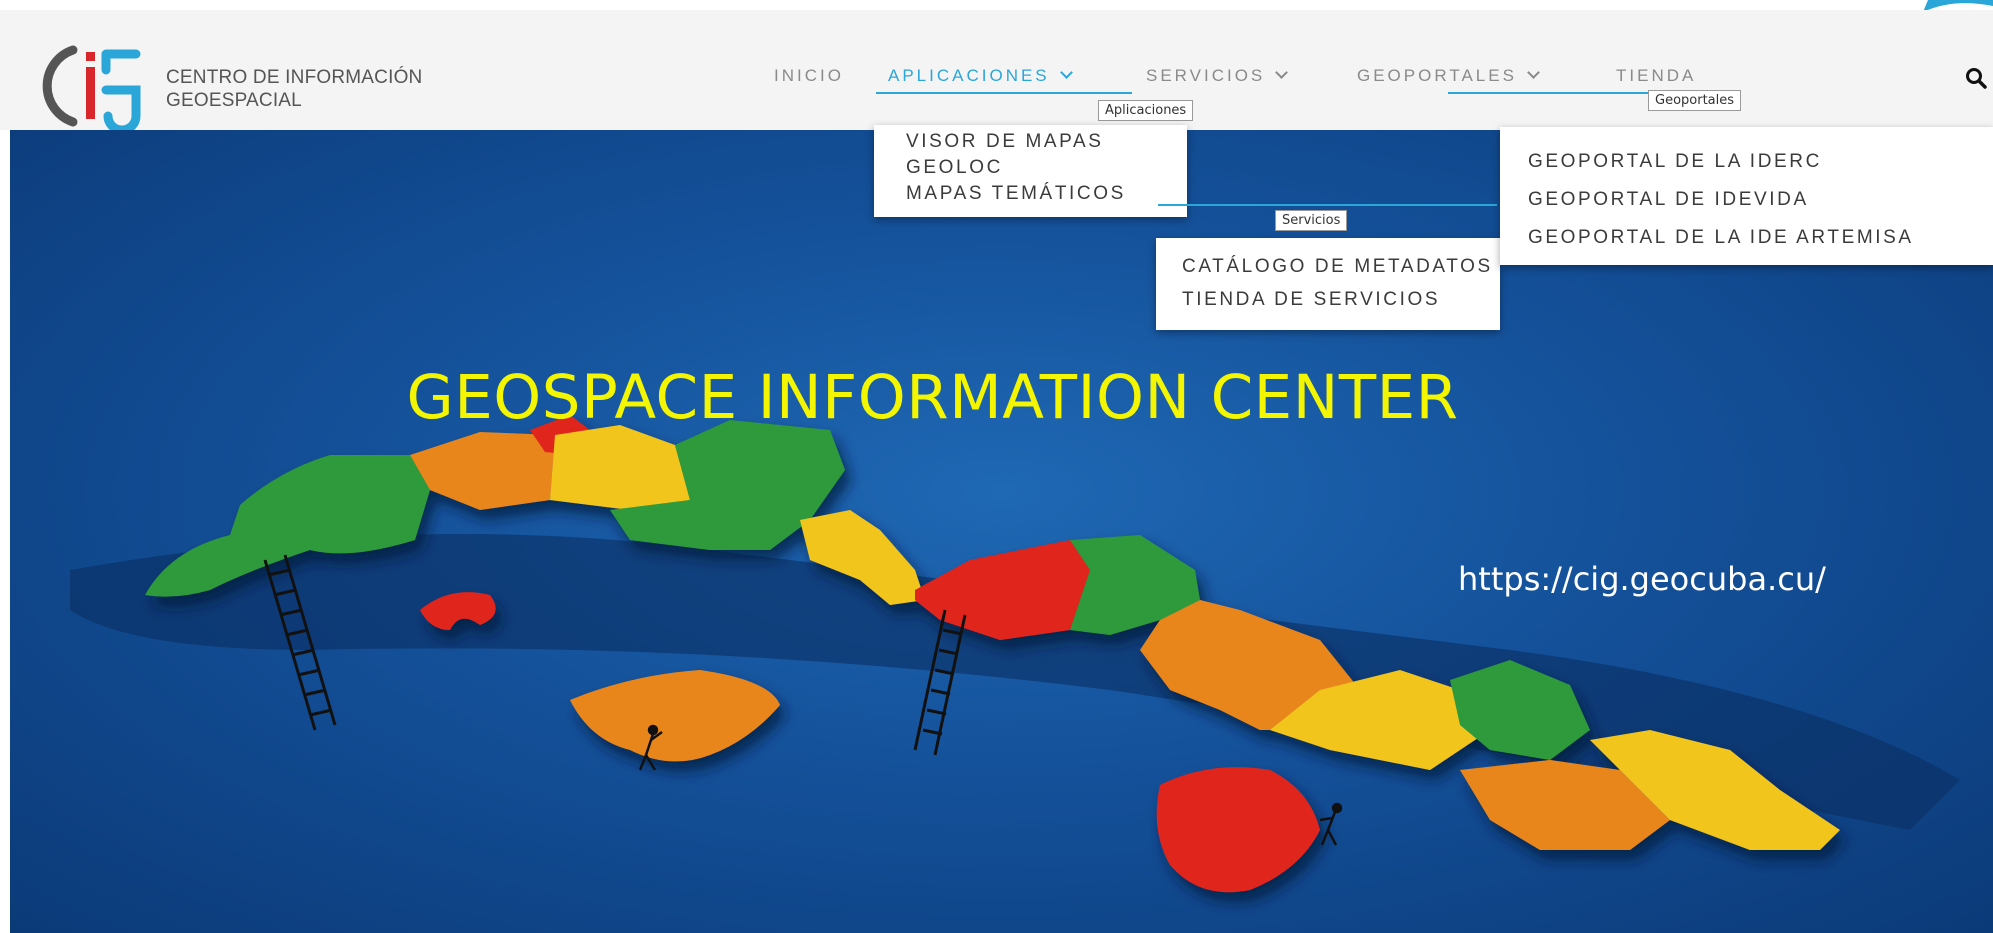 Image resolution: width=1993 pixels, height=933 pixels. I want to click on servicios-menu-accent, so click(1327, 205).